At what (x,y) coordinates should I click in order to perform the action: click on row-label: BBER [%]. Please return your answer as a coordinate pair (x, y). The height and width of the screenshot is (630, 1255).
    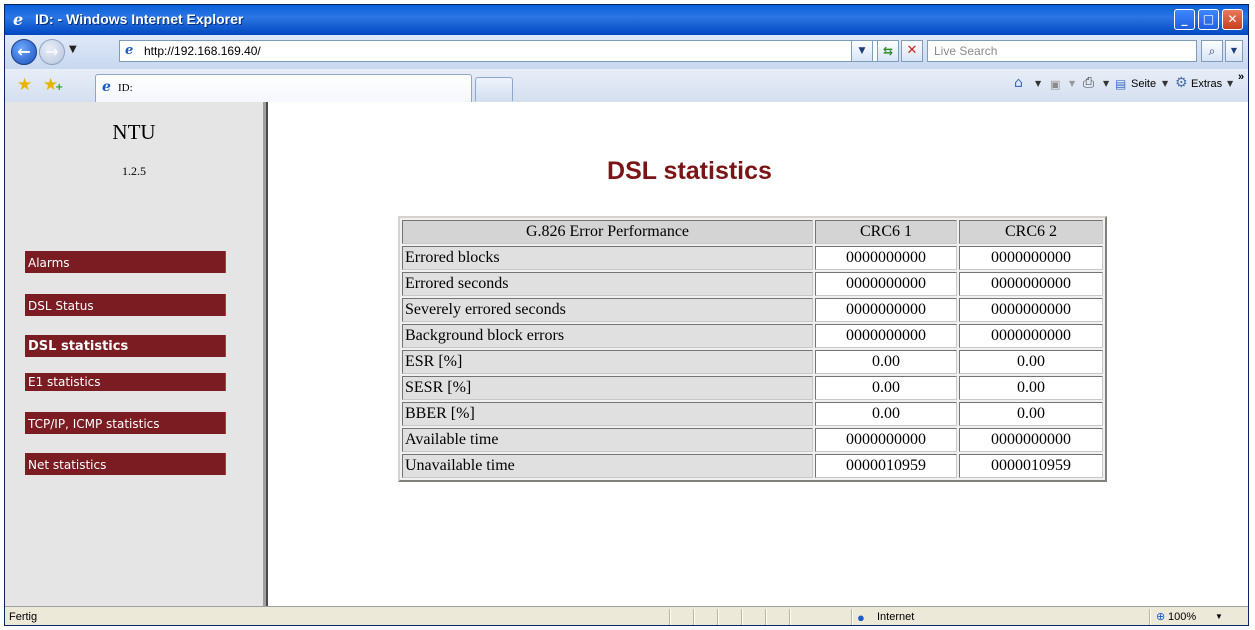
    Looking at the image, I should click on (607, 414).